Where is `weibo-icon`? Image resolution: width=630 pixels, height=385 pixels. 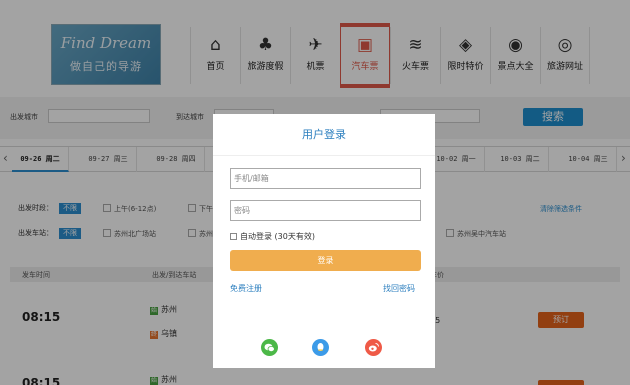 weibo-icon is located at coordinates (373, 347).